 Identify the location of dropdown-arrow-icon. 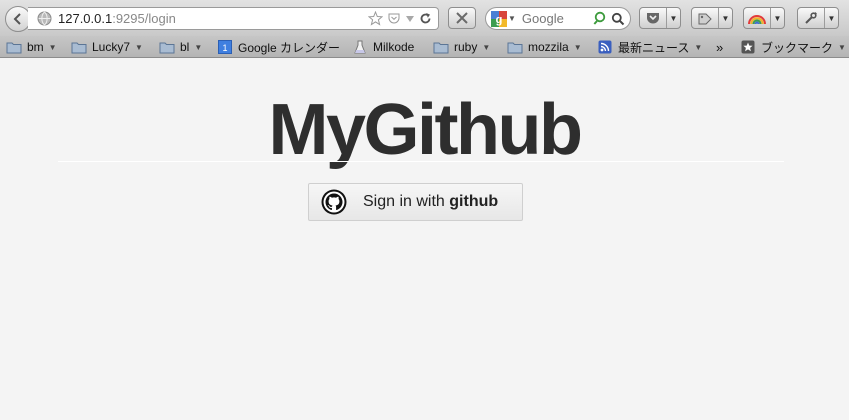
(410, 19).